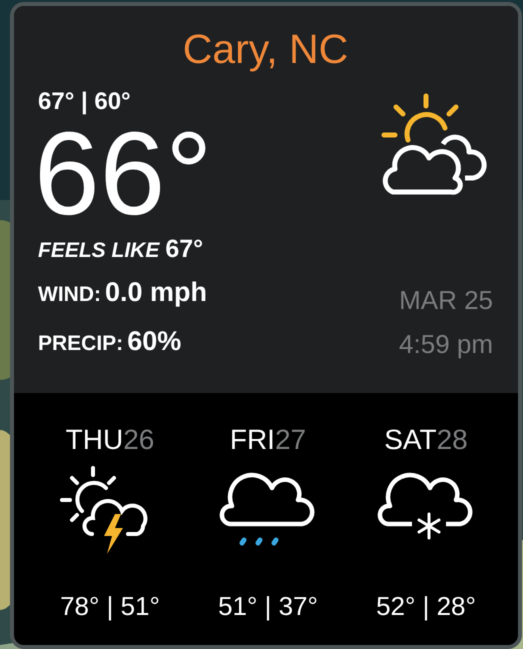 The width and height of the screenshot is (523, 649). Describe the element at coordinates (266, 49) in the screenshot. I see `location-title: Cary, NC` at that location.